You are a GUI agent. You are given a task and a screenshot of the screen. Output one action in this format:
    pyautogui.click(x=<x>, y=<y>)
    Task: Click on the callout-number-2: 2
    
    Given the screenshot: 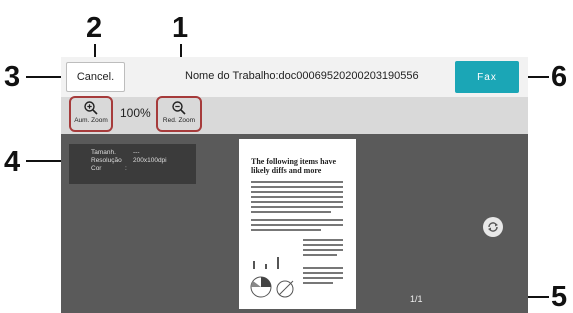 What is the action you would take?
    pyautogui.click(x=94, y=28)
    